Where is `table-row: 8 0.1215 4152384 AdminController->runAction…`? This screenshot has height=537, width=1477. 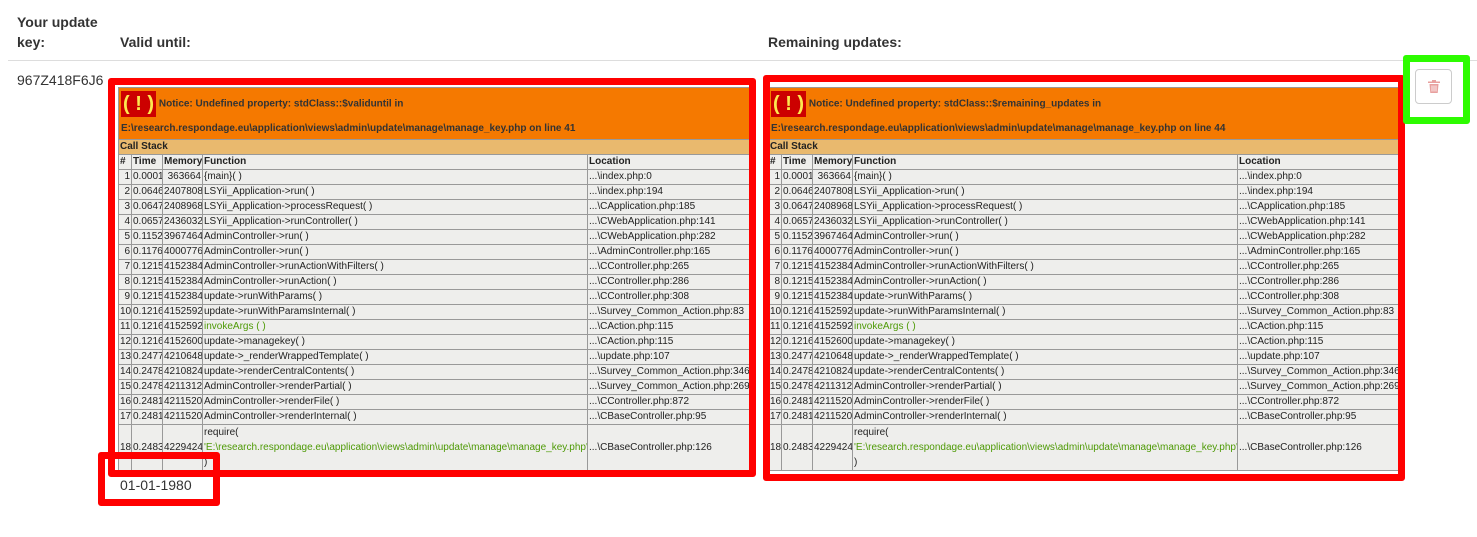 table-row: 8 0.1215 4152384 AdminController->runAction… is located at coordinates (434, 282).